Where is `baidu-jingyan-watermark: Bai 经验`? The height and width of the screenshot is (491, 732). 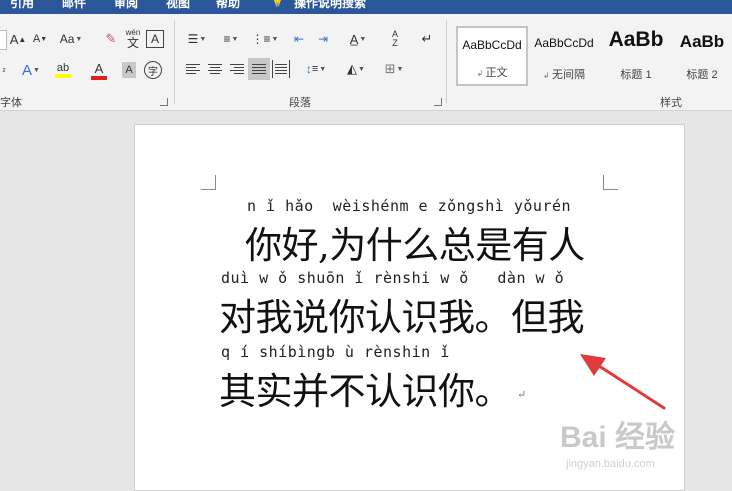 baidu-jingyan-watermark: Bai 经验 is located at coordinates (618, 437).